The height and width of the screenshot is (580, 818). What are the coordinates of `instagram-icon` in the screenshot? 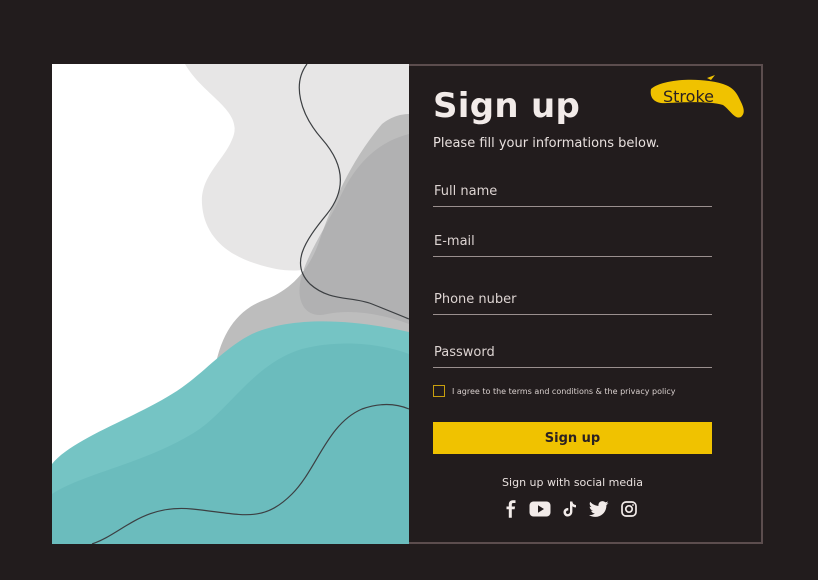 It's located at (629, 509).